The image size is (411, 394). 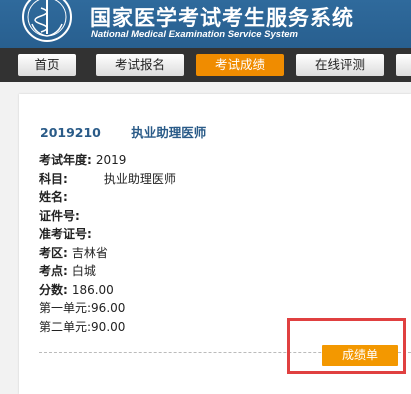 What do you see at coordinates (53, 252) in the screenshot?
I see `region-label: 考区:` at bounding box center [53, 252].